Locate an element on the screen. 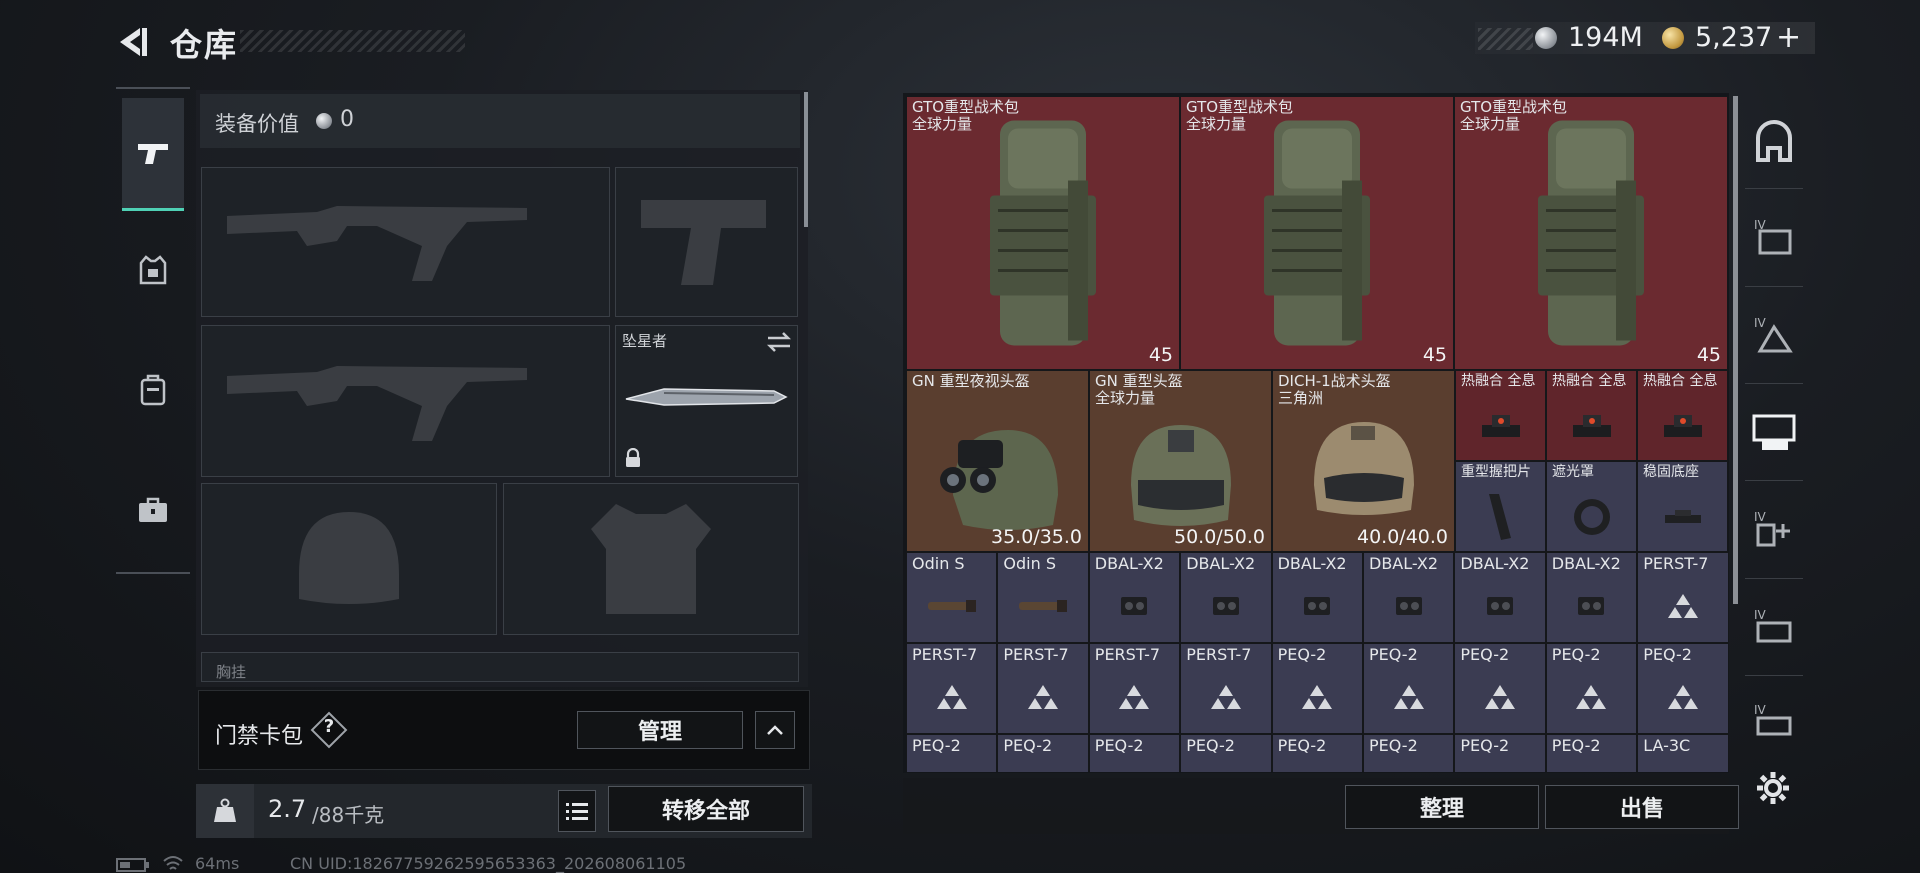 This screenshot has height=873, width=1920. storage-tab-iv-2-icon: IV is located at coordinates (1774, 335).